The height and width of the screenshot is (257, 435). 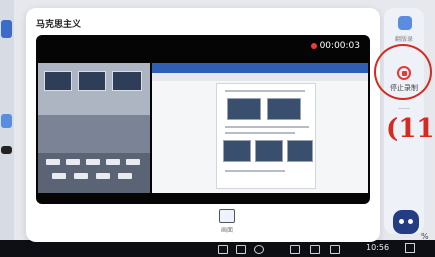 What do you see at coordinates (59, 25) in the screenshot?
I see `dialog-title: 马克思主义` at bounding box center [59, 25].